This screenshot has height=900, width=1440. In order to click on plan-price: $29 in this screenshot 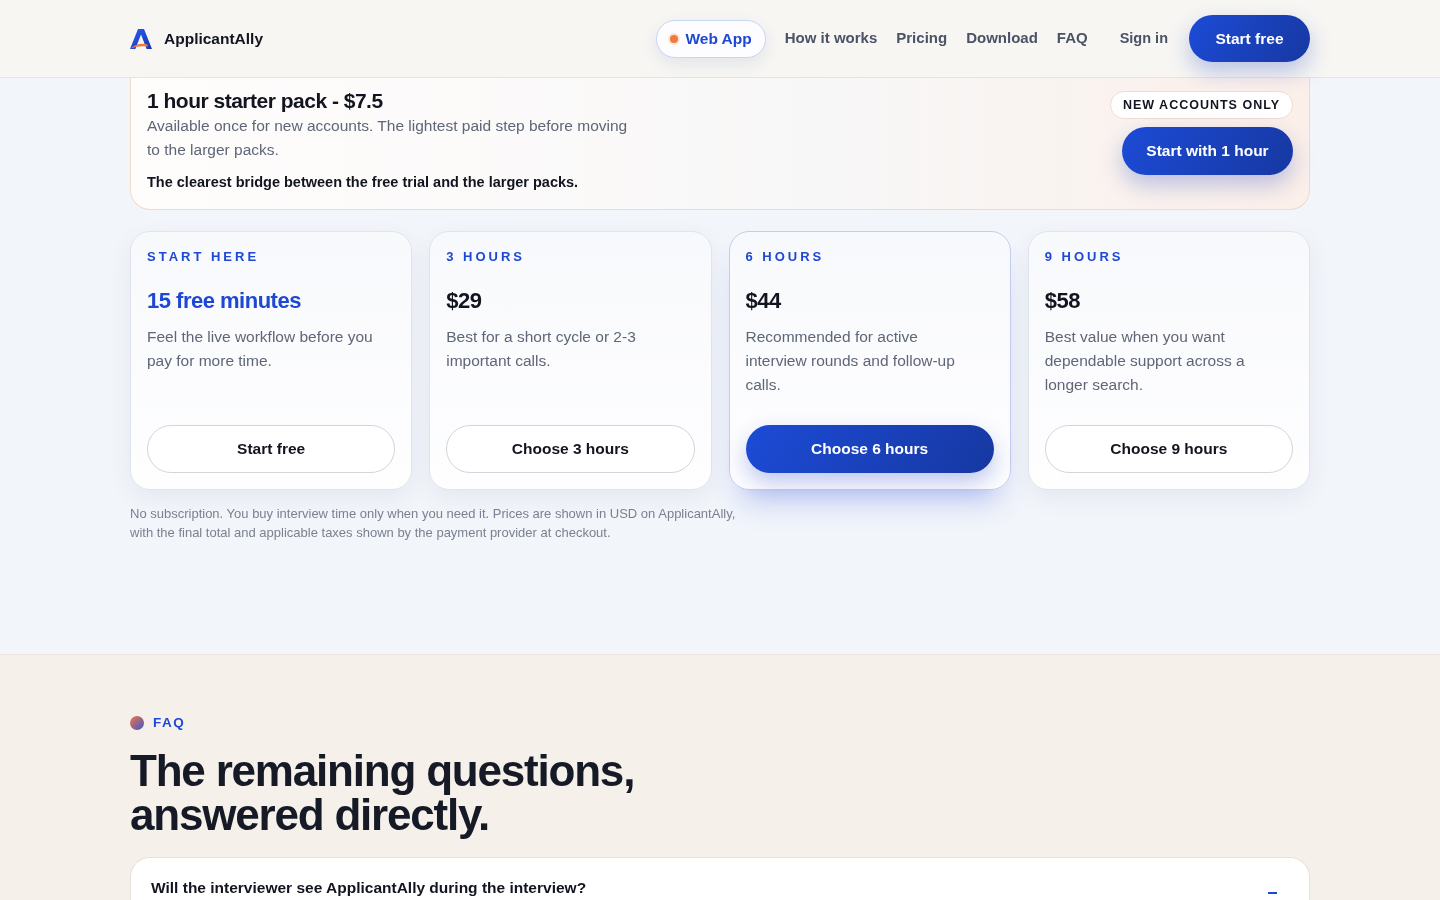, I will do `click(464, 301)`.